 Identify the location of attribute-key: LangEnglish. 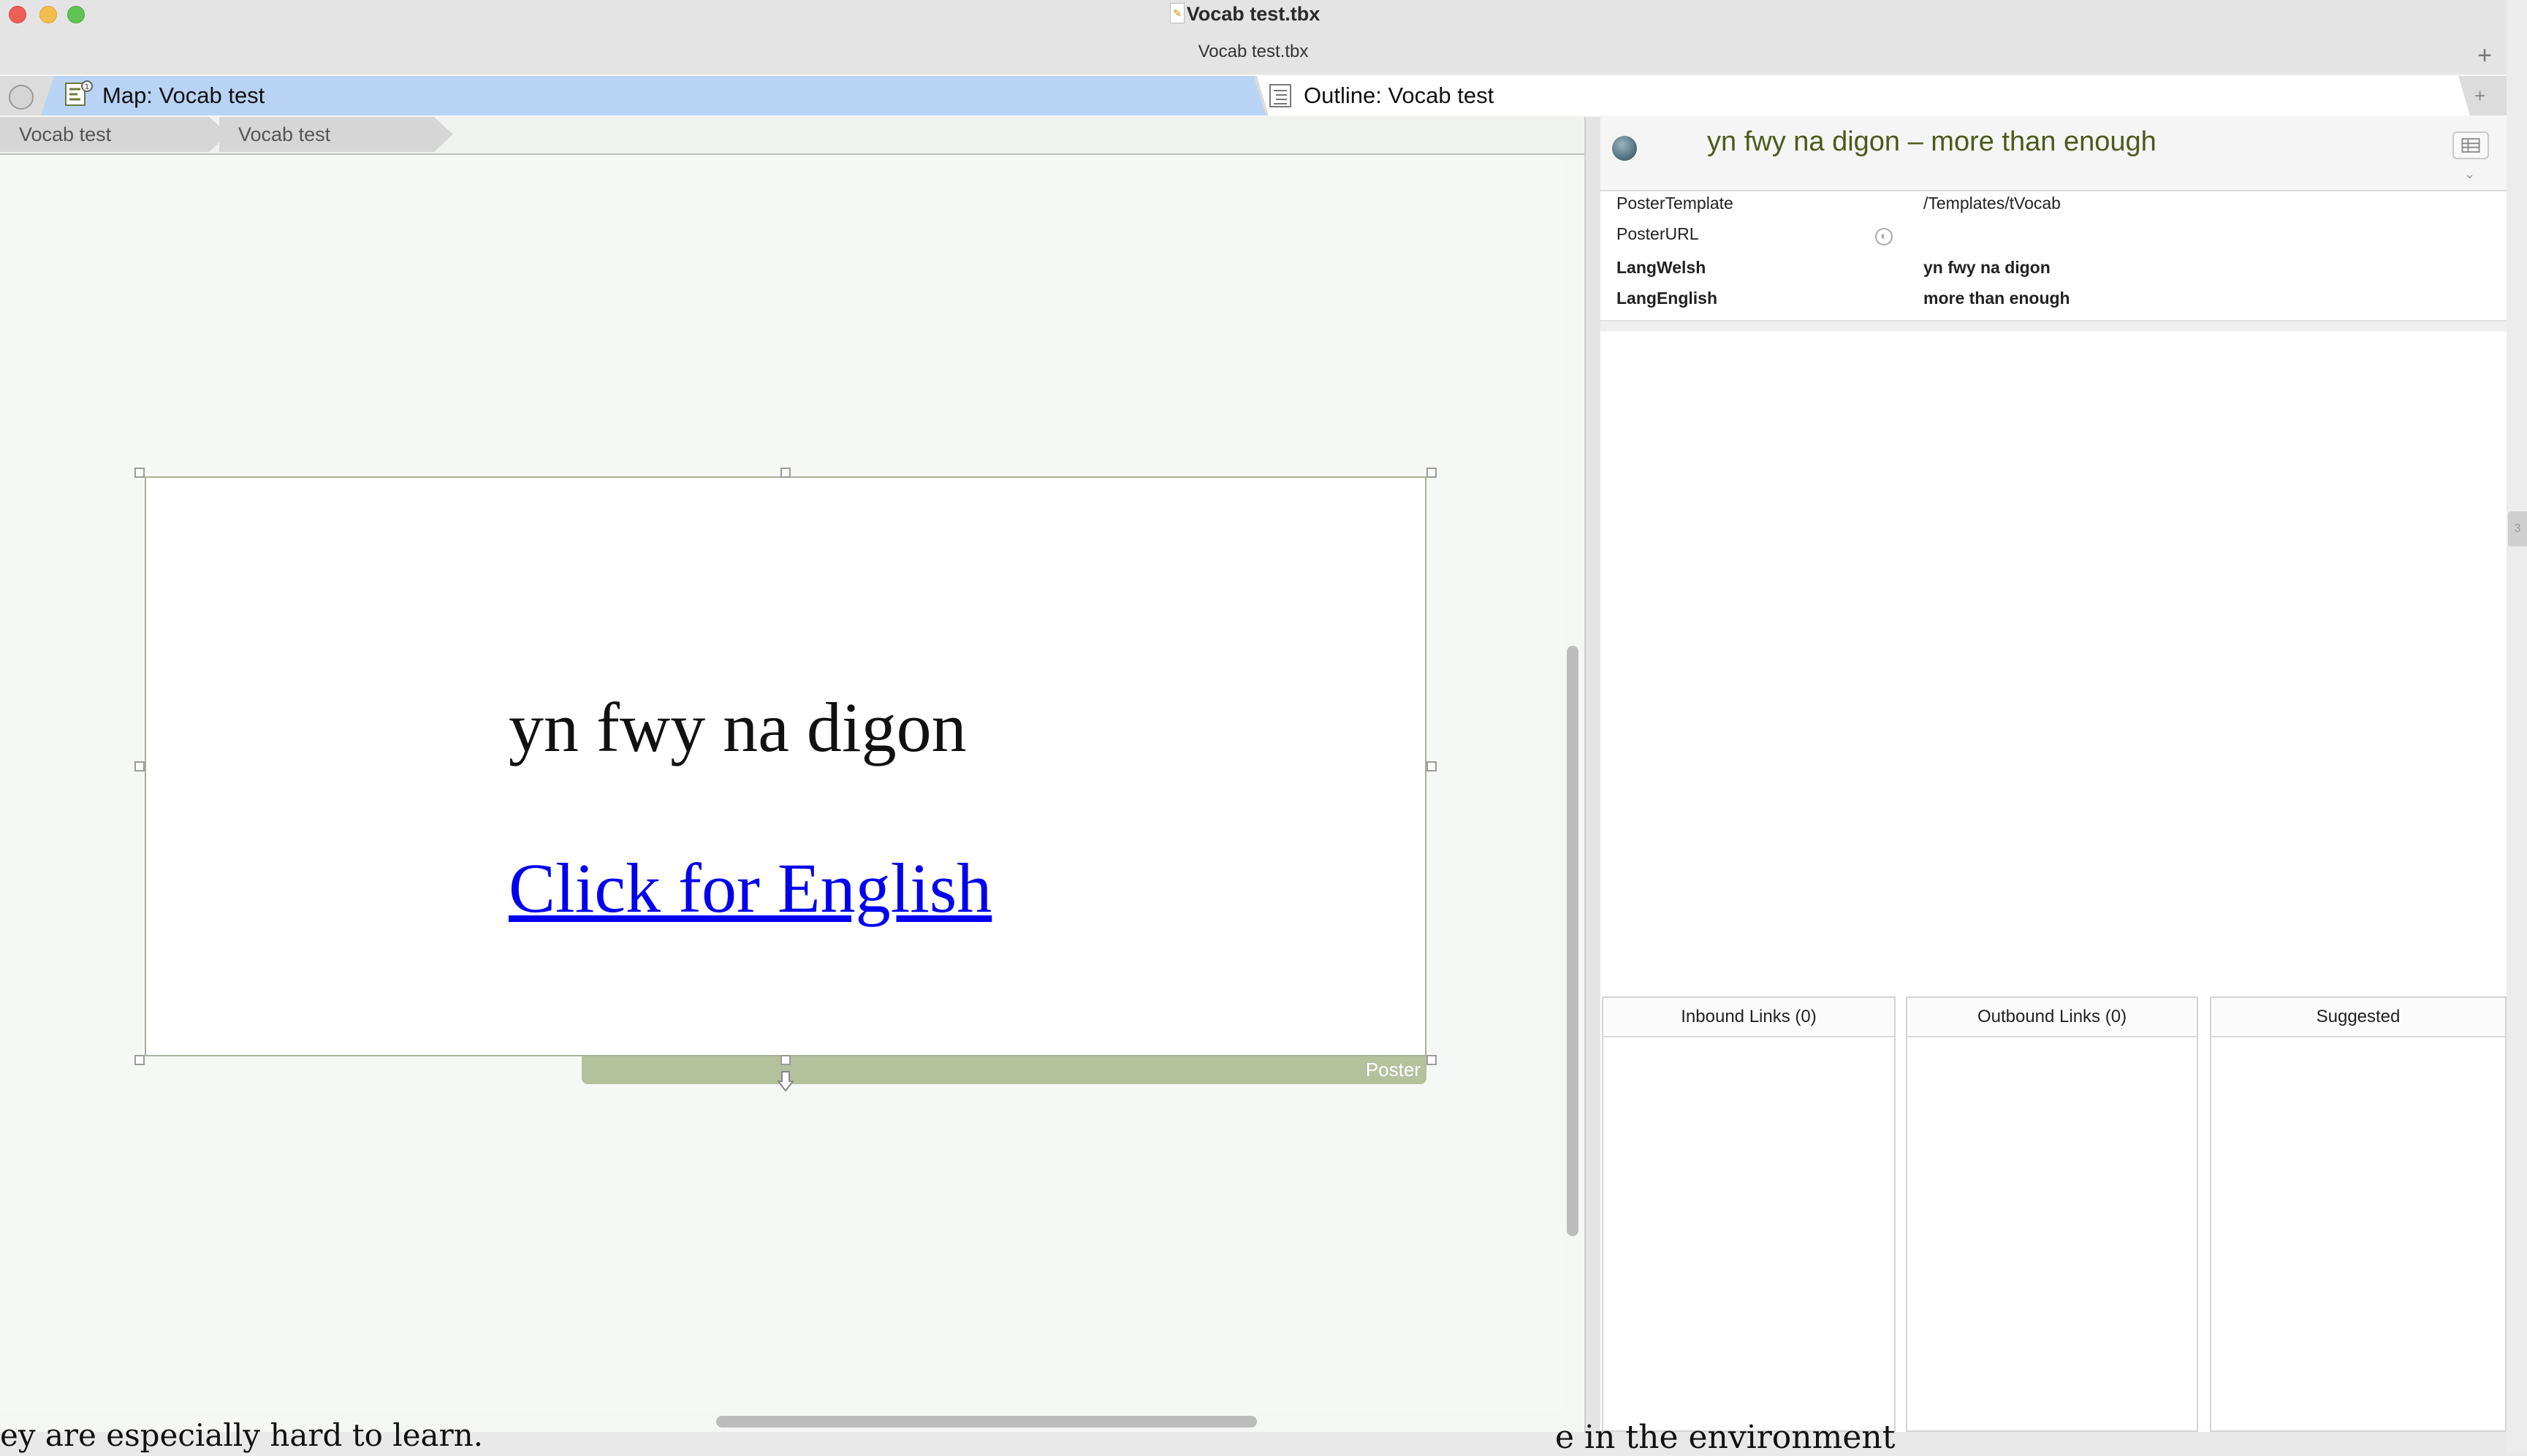
(1666, 298).